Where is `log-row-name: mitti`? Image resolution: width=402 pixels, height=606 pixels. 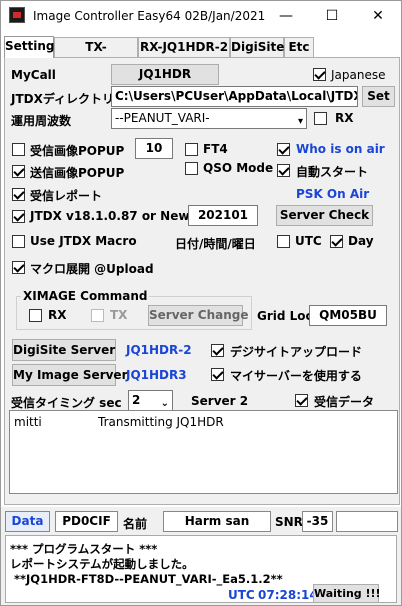
log-row-name: mitti is located at coordinates (28, 422).